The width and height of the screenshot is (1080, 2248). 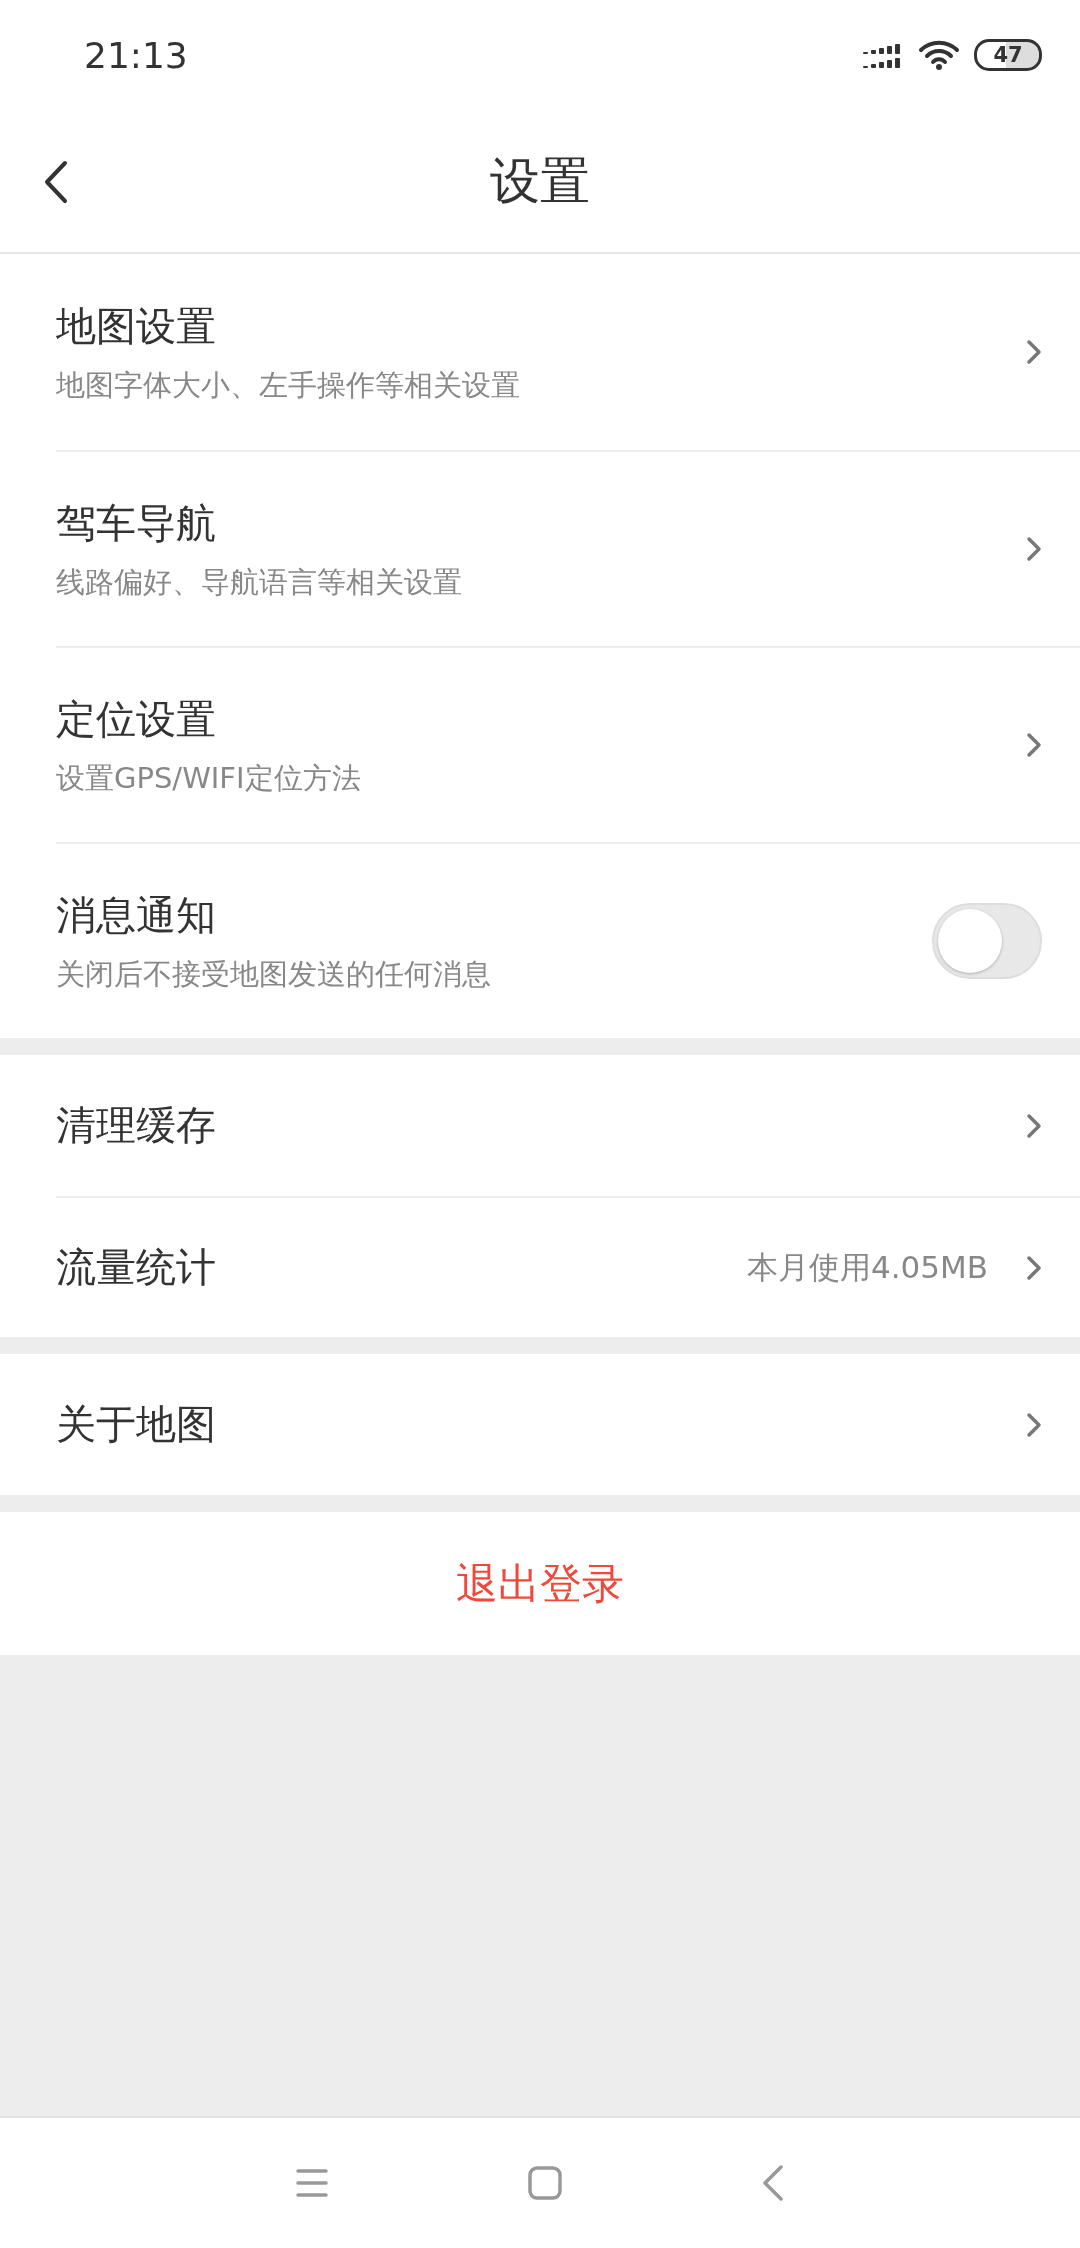 What do you see at coordinates (568, 1266) in the screenshot?
I see `settings-row: 流量统计 本月使用4.05MB` at bounding box center [568, 1266].